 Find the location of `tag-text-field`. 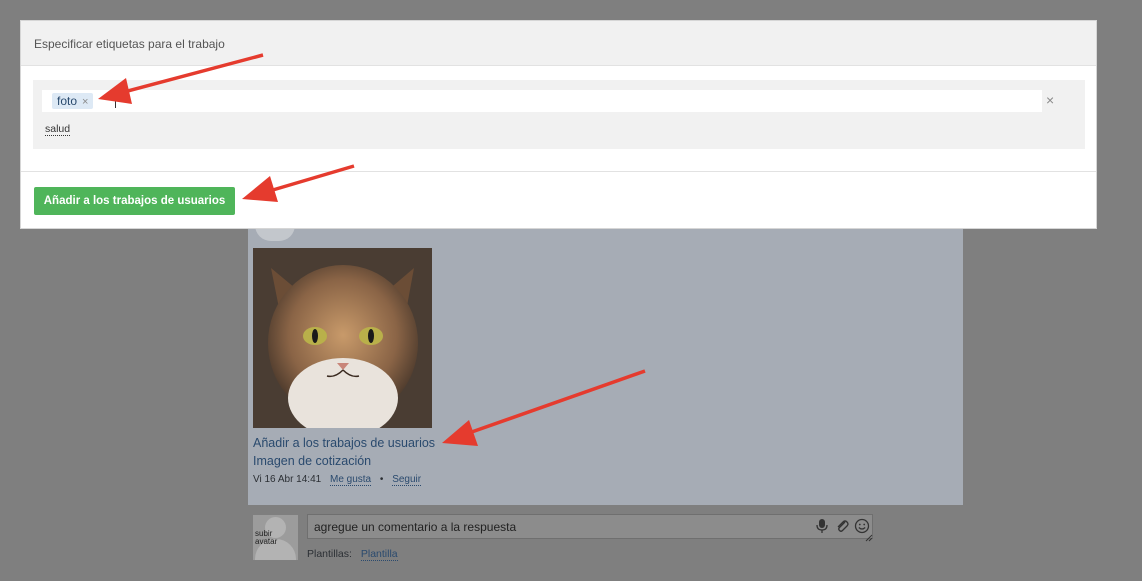

tag-text-field is located at coordinates (570, 102).